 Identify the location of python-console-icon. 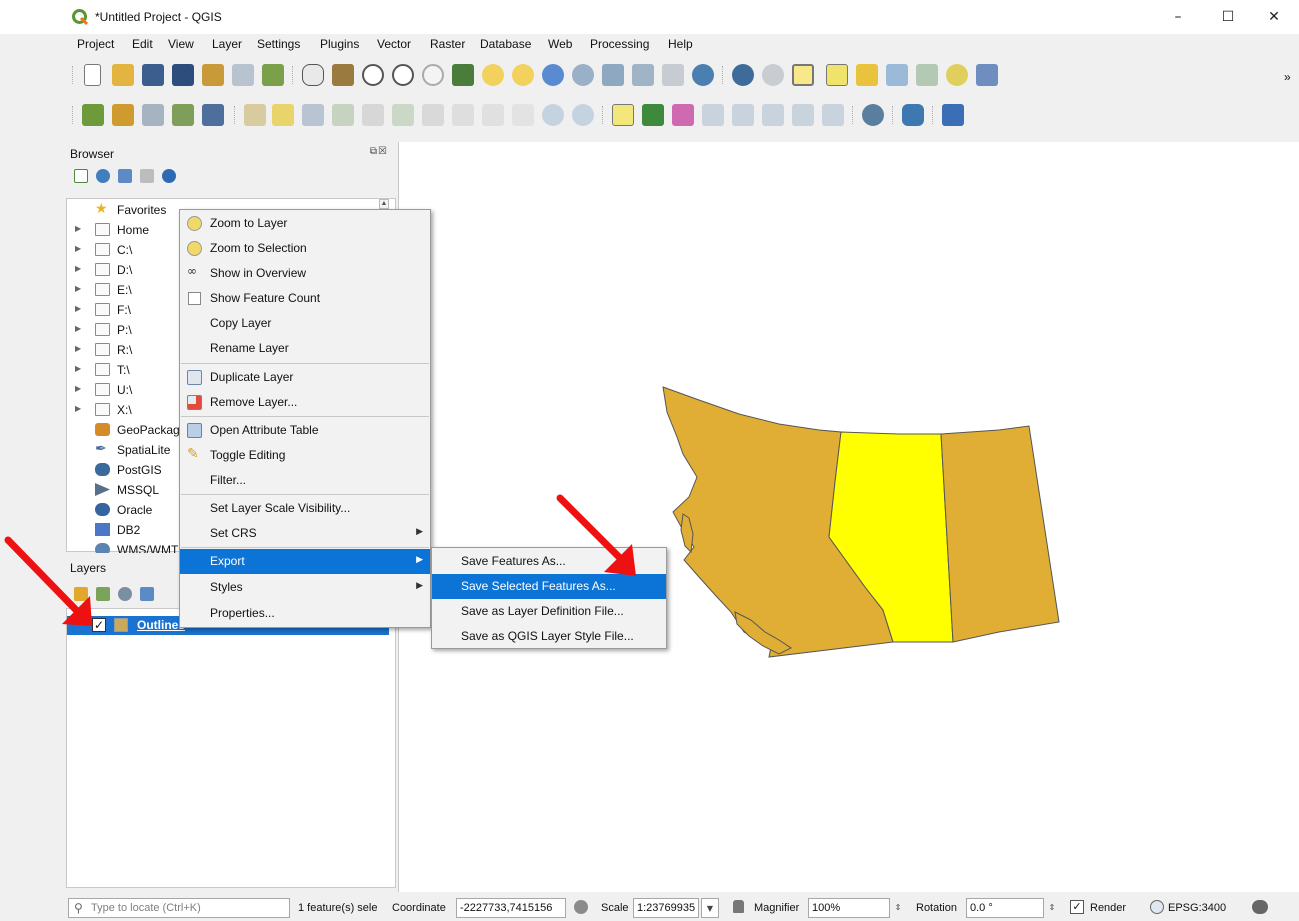
(913, 115).